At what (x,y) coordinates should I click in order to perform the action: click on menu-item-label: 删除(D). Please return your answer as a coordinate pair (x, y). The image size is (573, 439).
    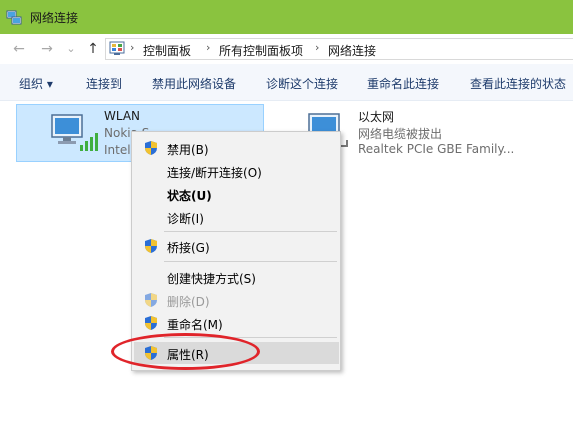
    Looking at the image, I should click on (188, 302).